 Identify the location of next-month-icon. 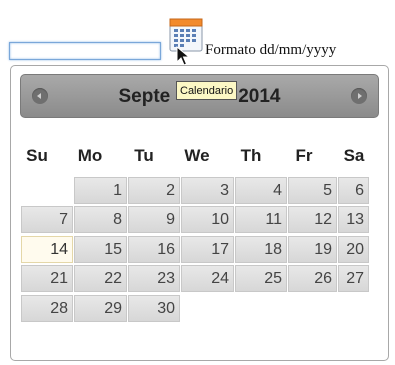
(360, 96).